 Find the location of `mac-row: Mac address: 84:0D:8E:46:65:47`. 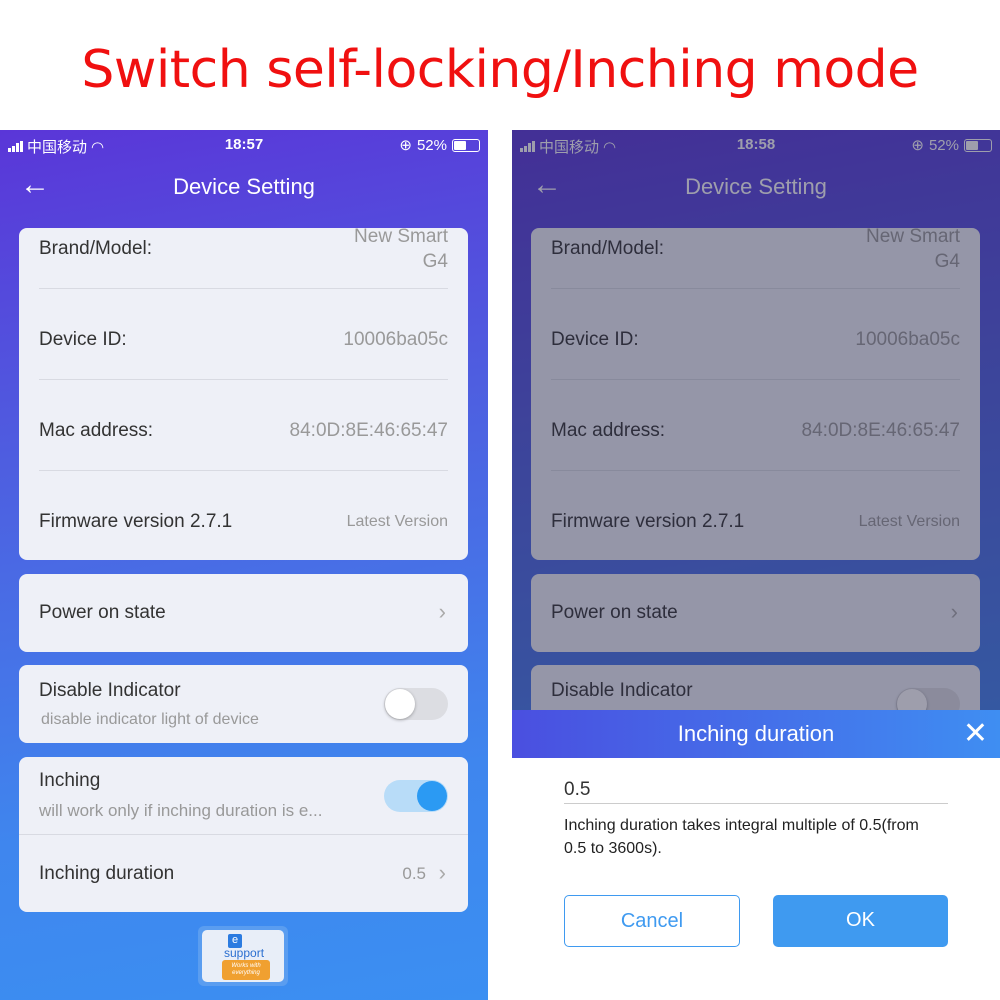

mac-row: Mac address: 84:0D:8E:46:65:47 is located at coordinates (243, 431).